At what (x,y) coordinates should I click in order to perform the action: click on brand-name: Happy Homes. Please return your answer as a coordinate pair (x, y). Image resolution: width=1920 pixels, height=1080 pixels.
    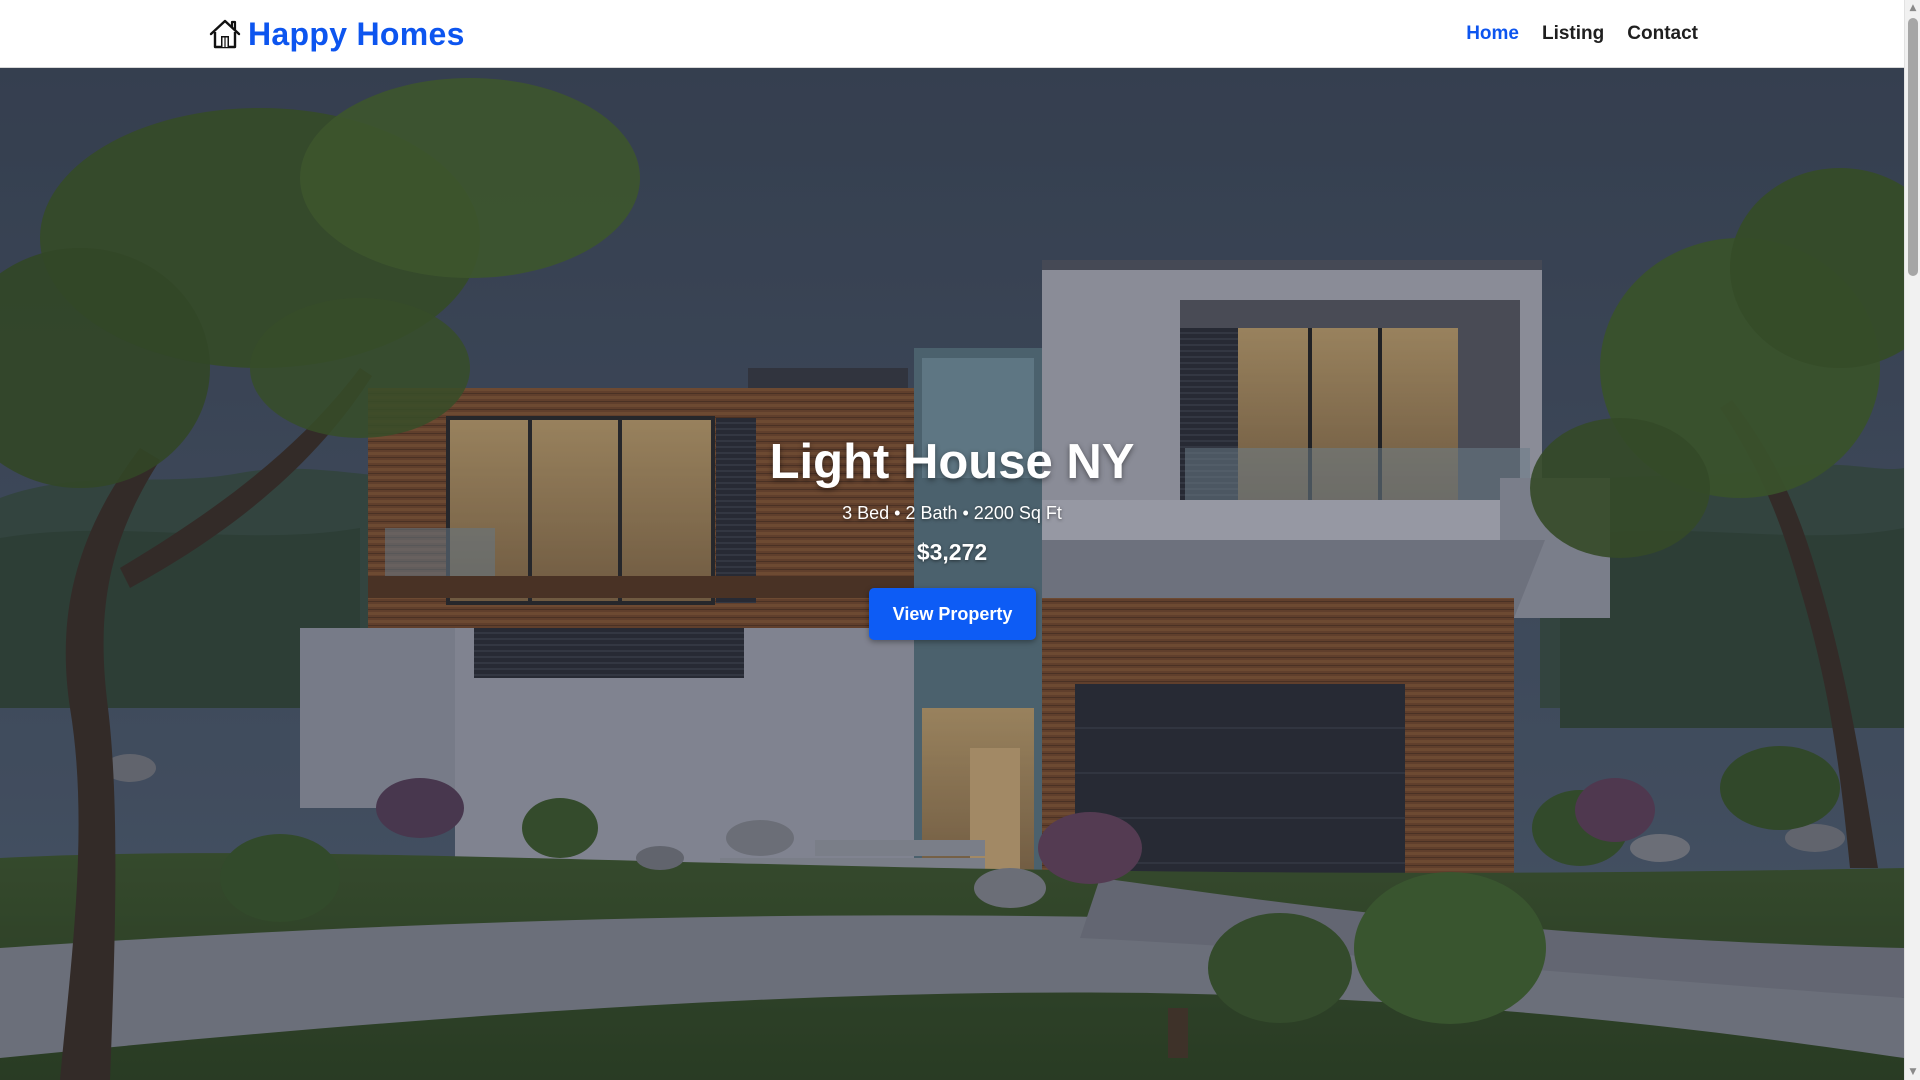
    Looking at the image, I should click on (356, 33).